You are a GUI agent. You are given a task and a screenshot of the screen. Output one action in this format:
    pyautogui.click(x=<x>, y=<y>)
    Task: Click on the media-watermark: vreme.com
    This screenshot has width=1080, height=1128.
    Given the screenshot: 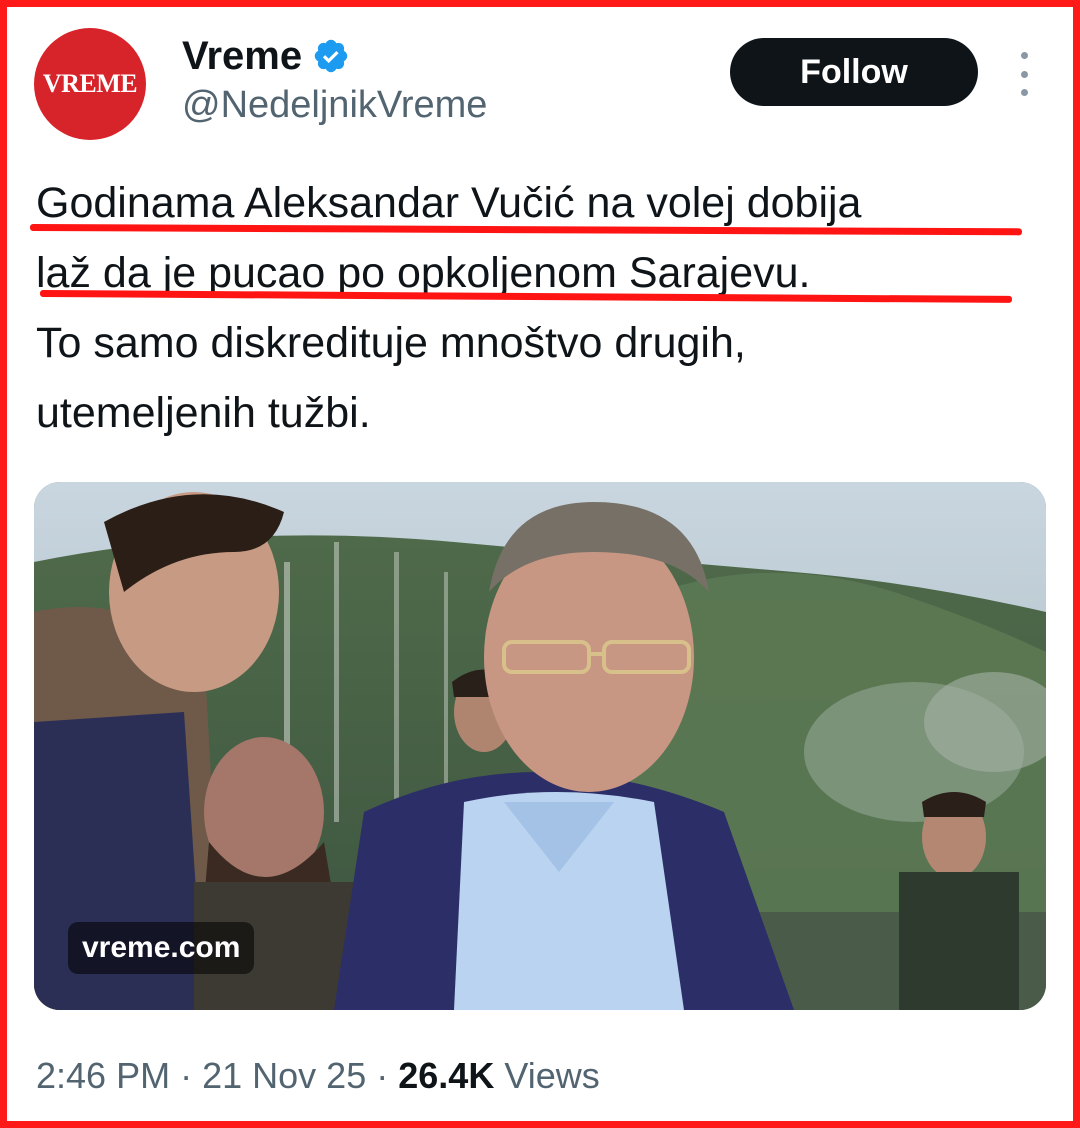 What is the action you would take?
    pyautogui.click(x=161, y=948)
    